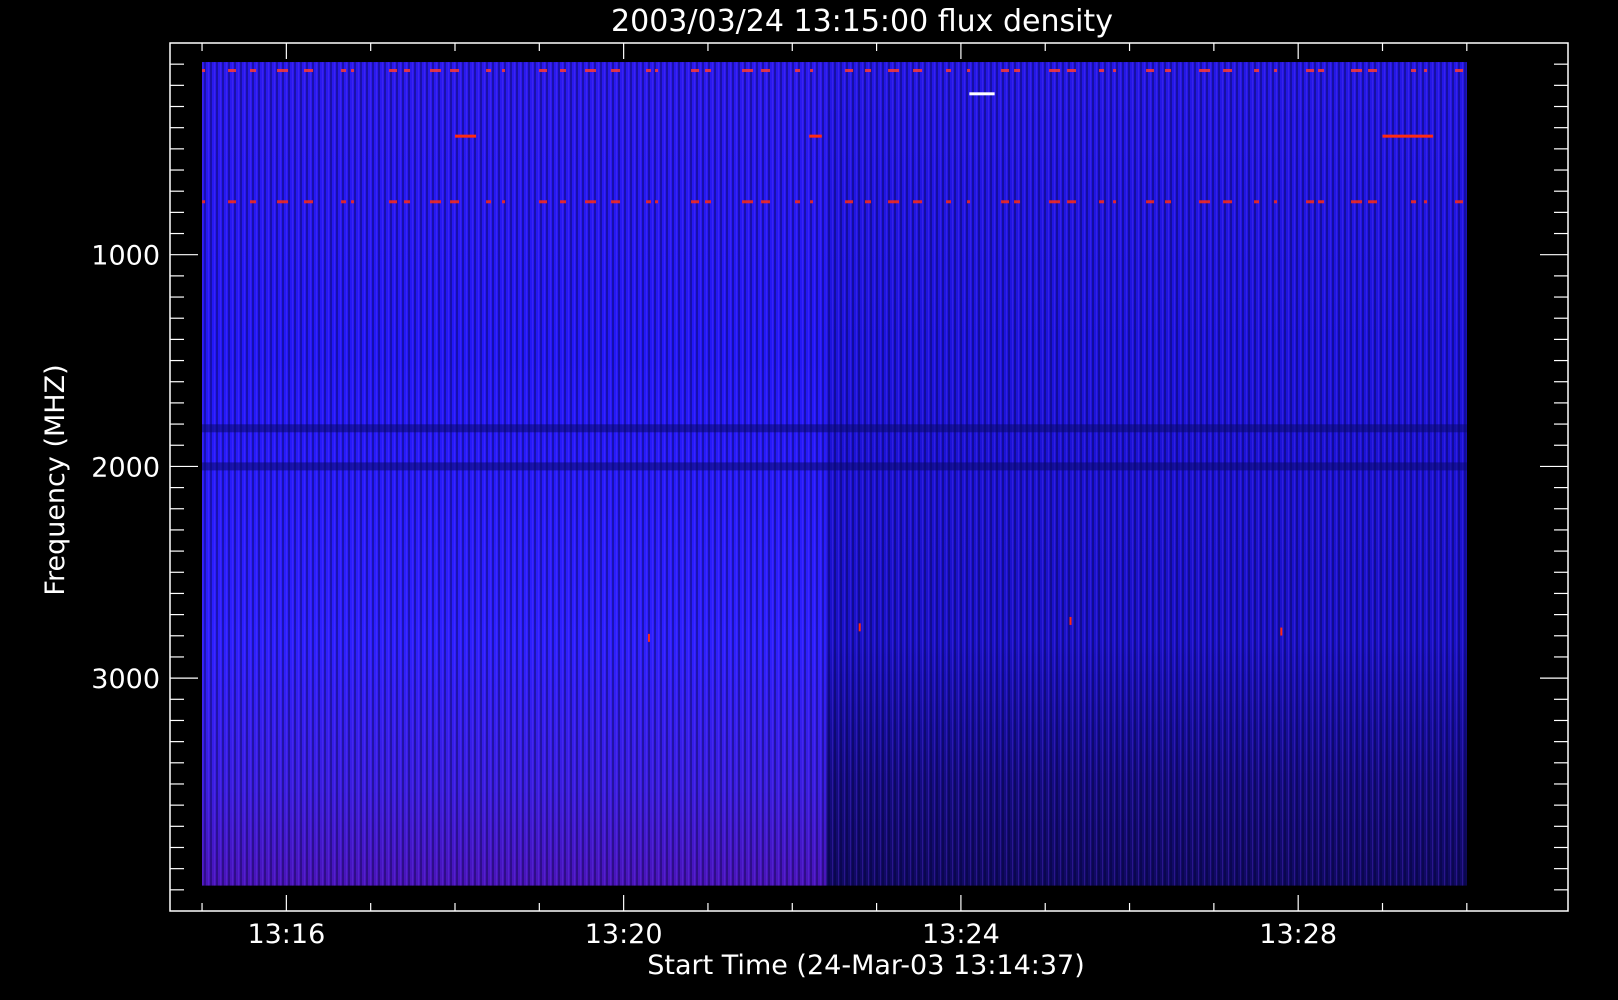 Image resolution: width=1618 pixels, height=1000 pixels. What do you see at coordinates (125, 467) in the screenshot?
I see `y-tick-label: 2000` at bounding box center [125, 467].